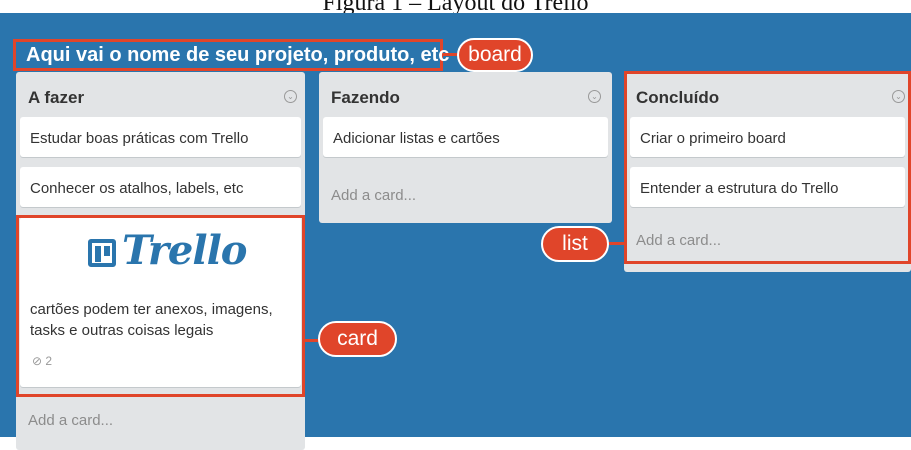 This screenshot has height=450, width=911. Describe the element at coordinates (137, 188) in the screenshot. I see `card-title: Conhecer os atalhos, labels, etc` at that location.